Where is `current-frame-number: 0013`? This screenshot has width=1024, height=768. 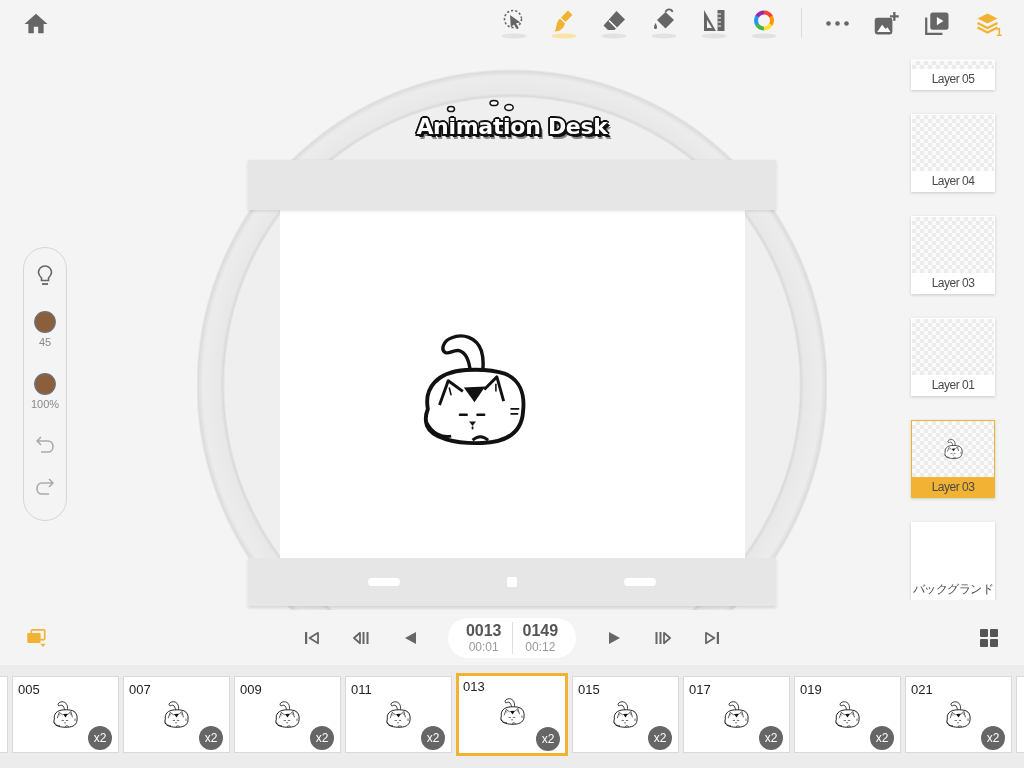
current-frame-number: 0013 is located at coordinates (483, 630).